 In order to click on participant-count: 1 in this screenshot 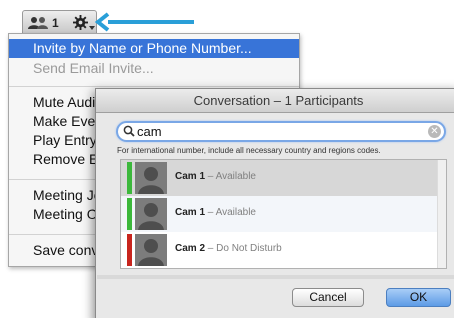, I will do `click(55, 22)`.